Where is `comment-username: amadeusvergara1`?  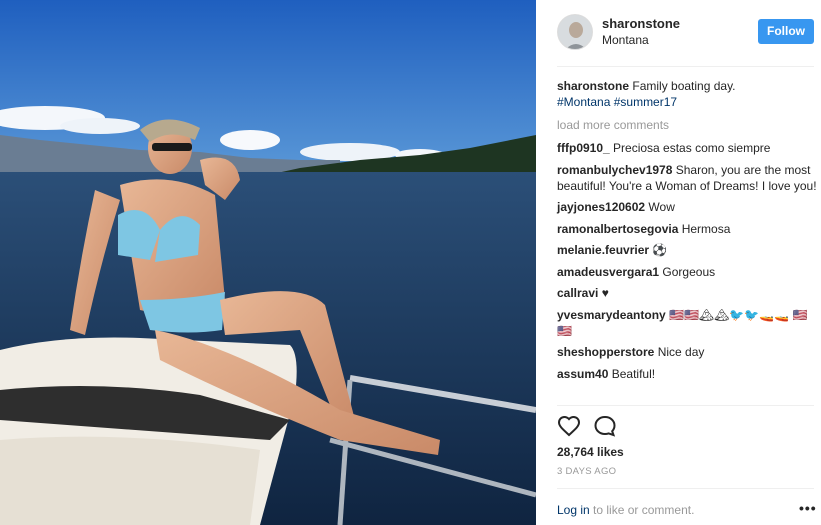
comment-username: amadeusvergara1 is located at coordinates (608, 272).